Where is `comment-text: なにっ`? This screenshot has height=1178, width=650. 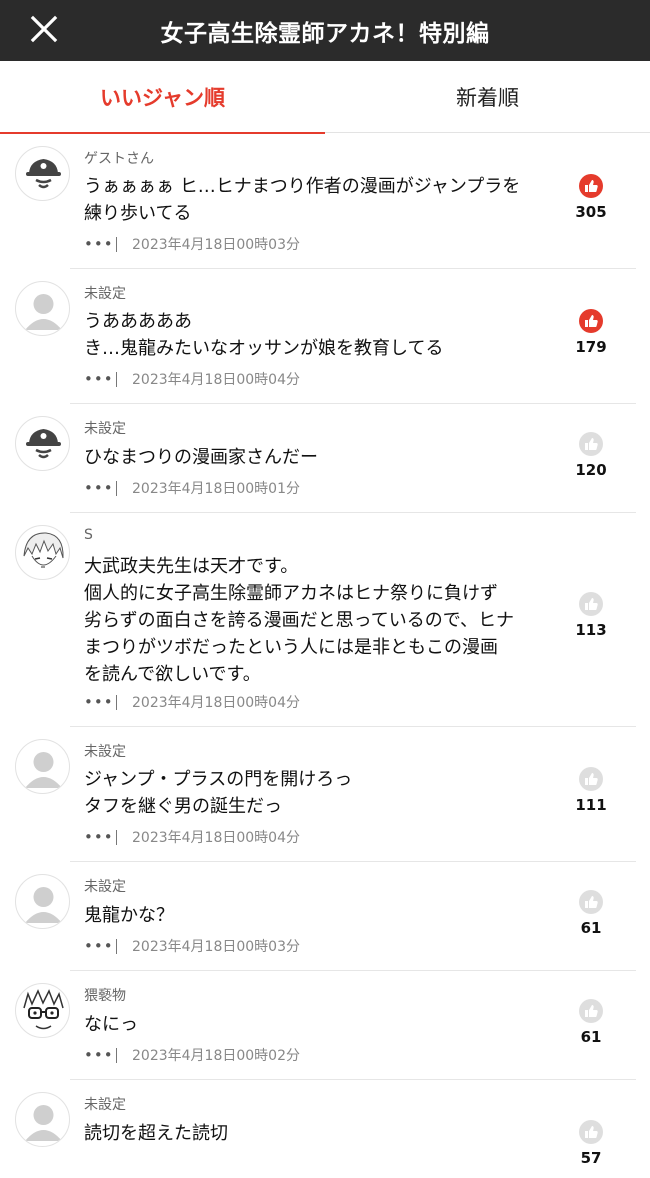
comment-text: なにっ is located at coordinates (111, 1024).